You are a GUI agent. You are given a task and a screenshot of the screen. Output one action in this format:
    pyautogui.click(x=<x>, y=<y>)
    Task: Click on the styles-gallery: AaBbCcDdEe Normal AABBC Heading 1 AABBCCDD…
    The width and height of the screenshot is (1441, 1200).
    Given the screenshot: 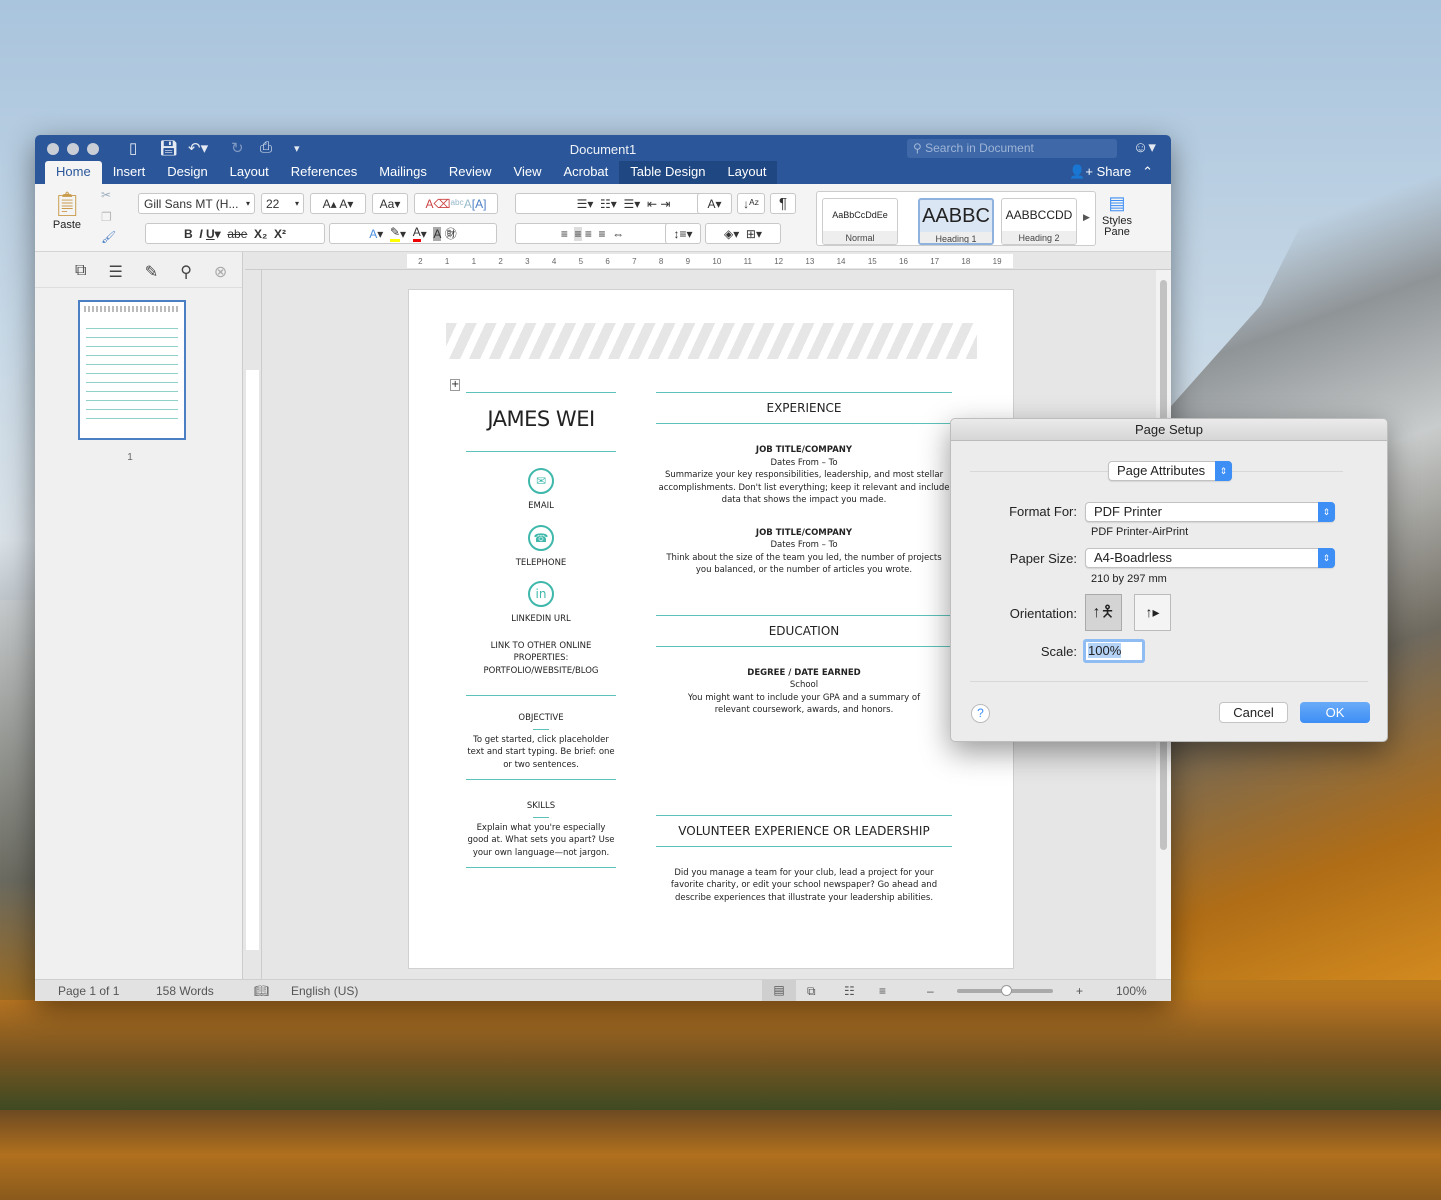 What is the action you would take?
    pyautogui.click(x=956, y=218)
    